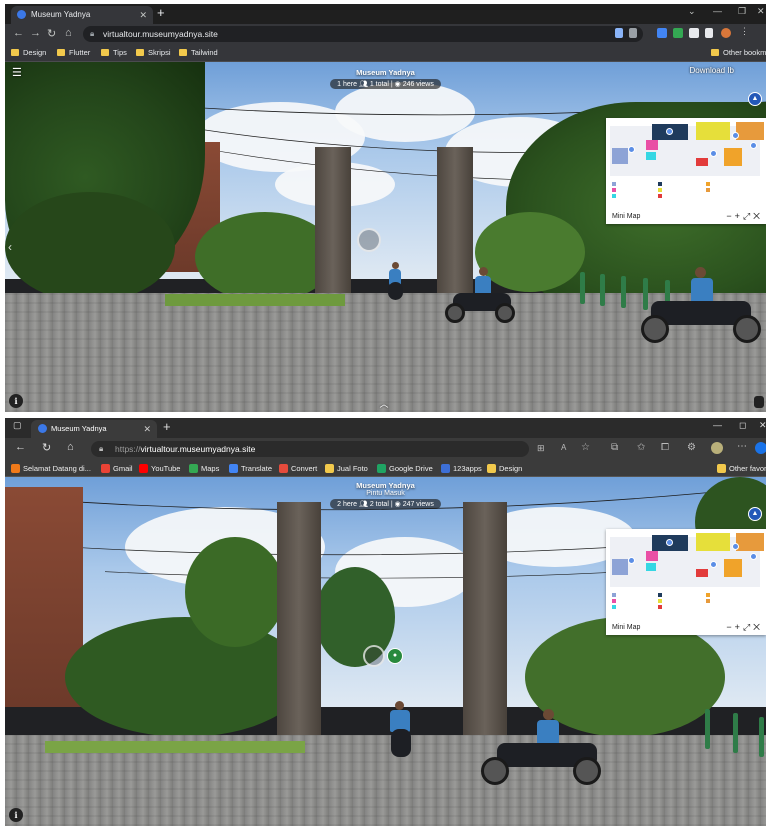 This screenshot has width=771, height=828. Describe the element at coordinates (346, 468) in the screenshot. I see `favorite-item: Jual Foto` at that location.